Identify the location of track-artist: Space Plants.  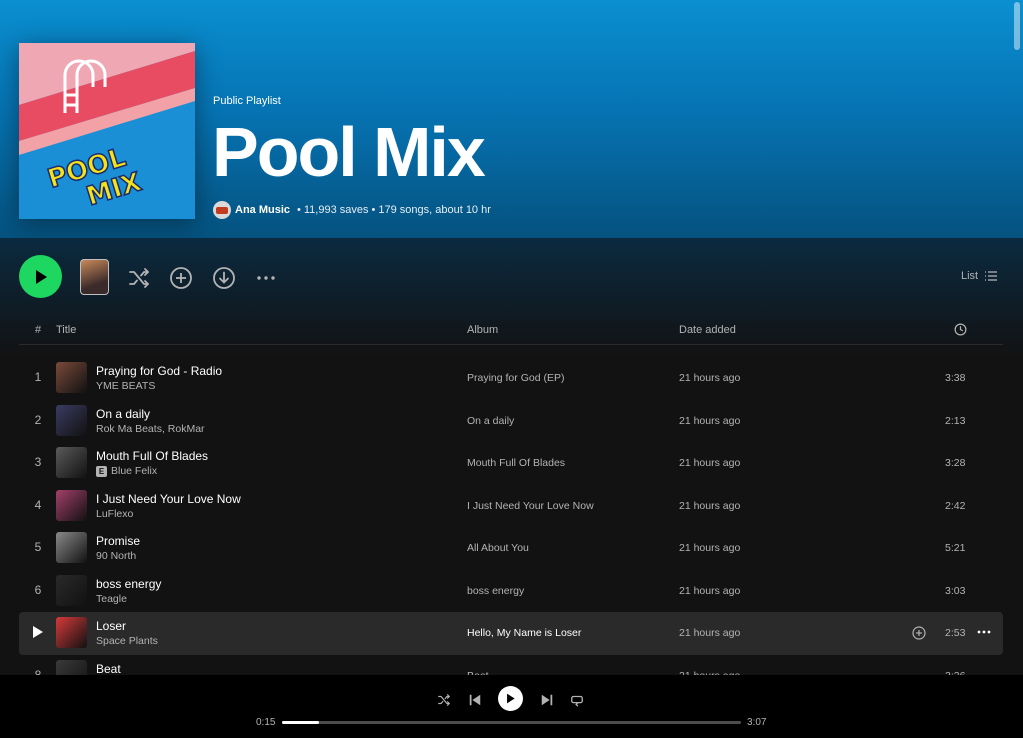
(127, 641).